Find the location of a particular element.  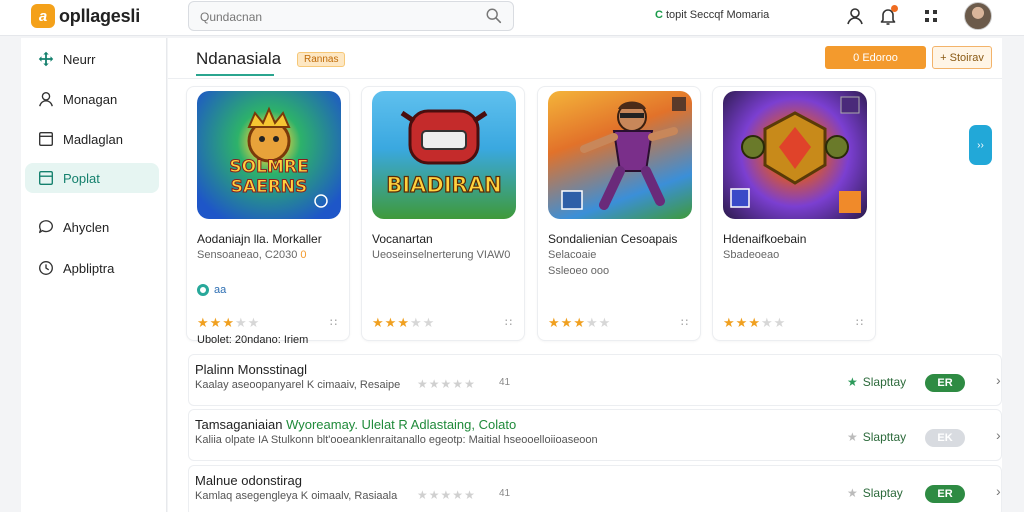

sidebar-item-label: Monagan is located at coordinates (90, 99).